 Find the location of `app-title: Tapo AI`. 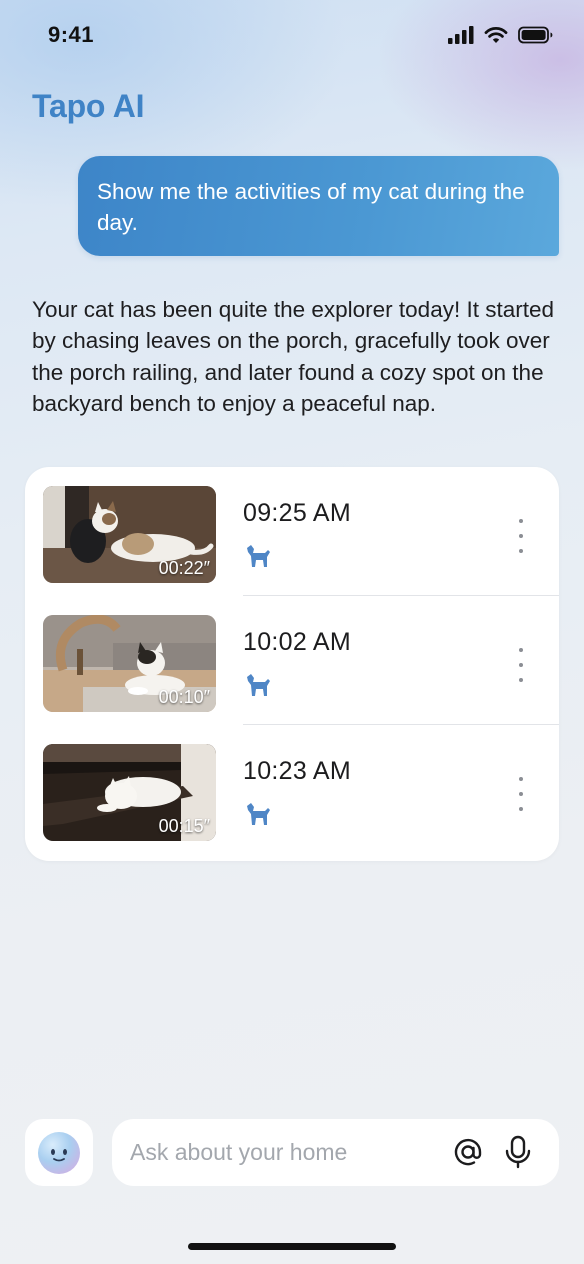

app-title: Tapo AI is located at coordinates (88, 106).